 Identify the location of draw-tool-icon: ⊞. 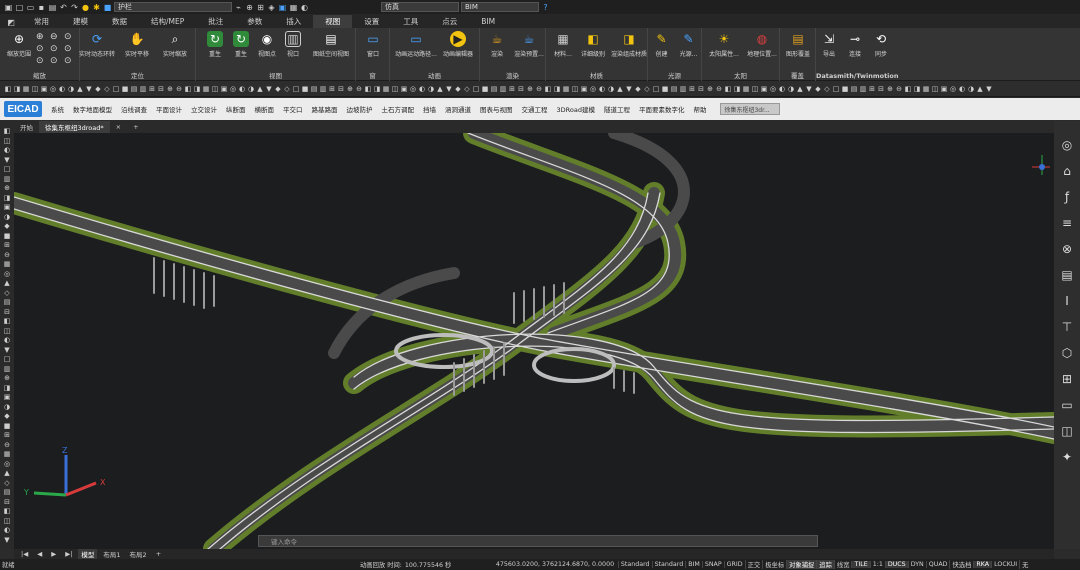
(7, 435).